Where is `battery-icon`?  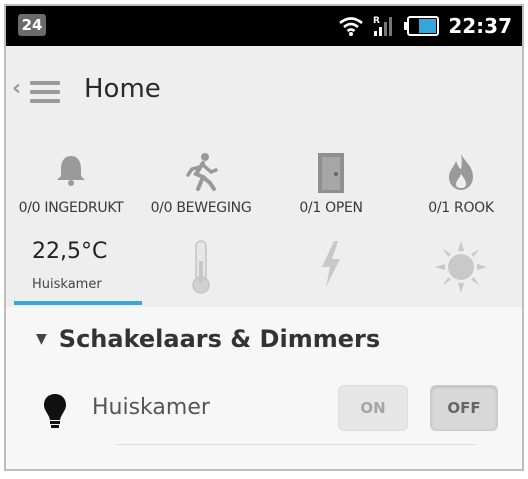 battery-icon is located at coordinates (422, 26).